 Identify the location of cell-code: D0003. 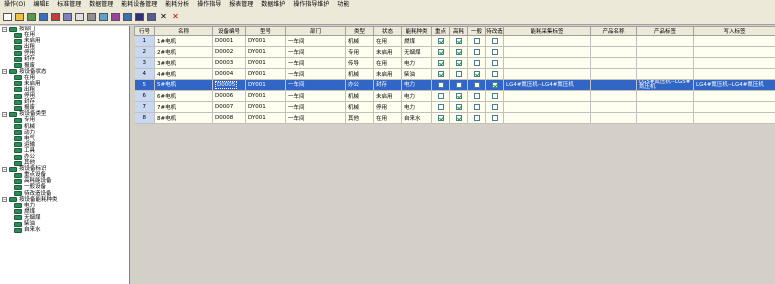
(229, 63).